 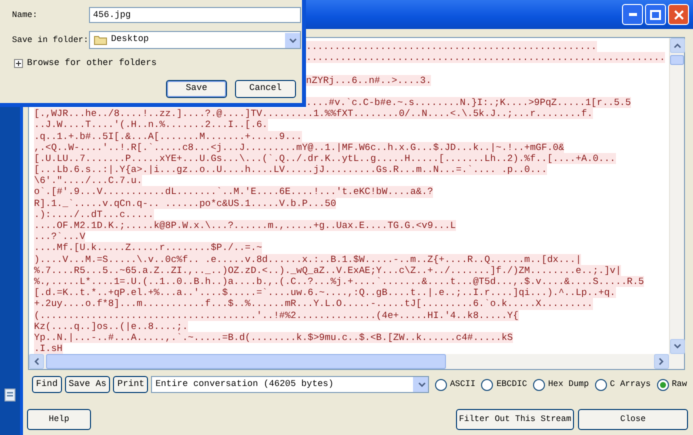 I want to click on toolbar-button: Find, so click(x=47, y=384).